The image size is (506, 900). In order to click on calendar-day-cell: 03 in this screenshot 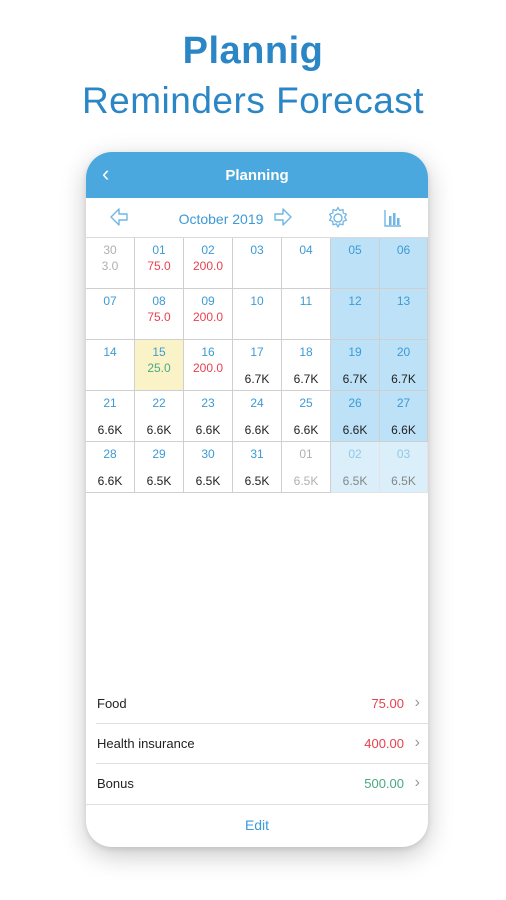, I will do `click(257, 263)`.